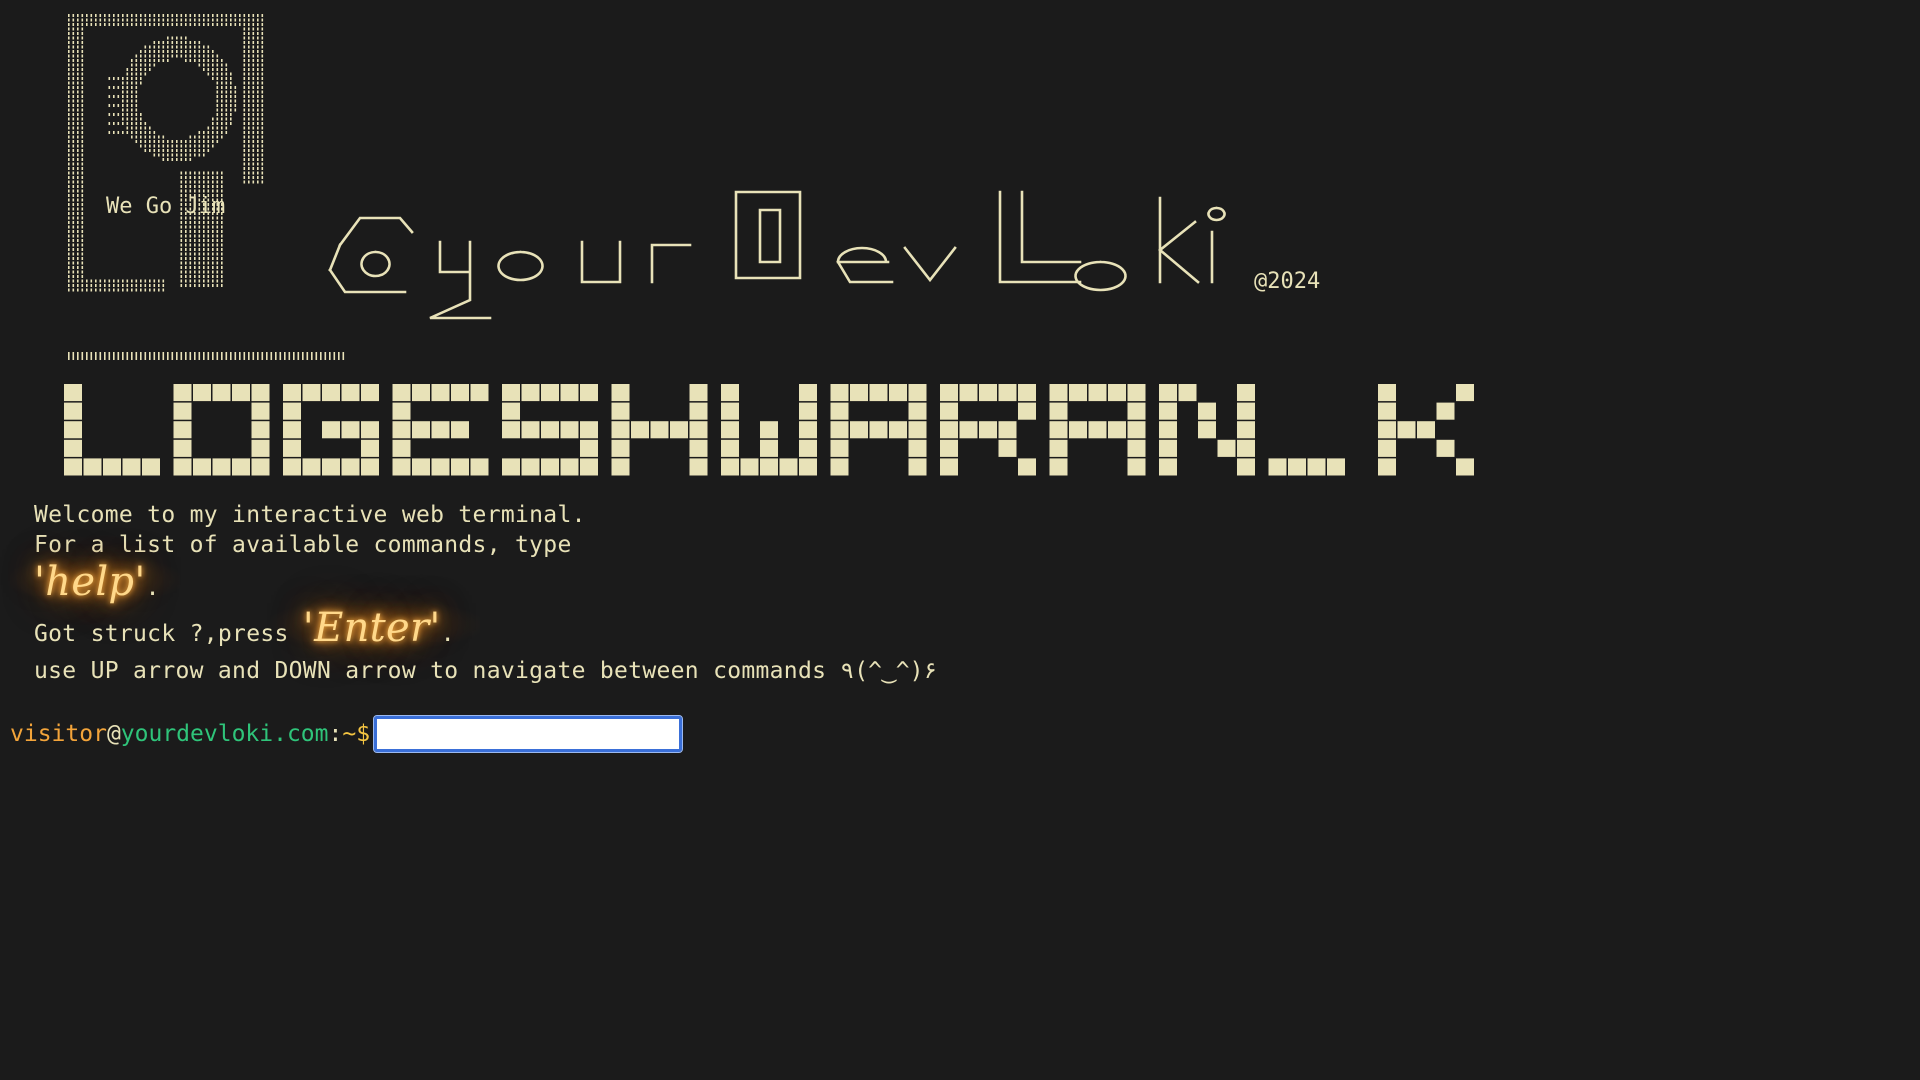  I want to click on prompt-colon: :, so click(335, 734).